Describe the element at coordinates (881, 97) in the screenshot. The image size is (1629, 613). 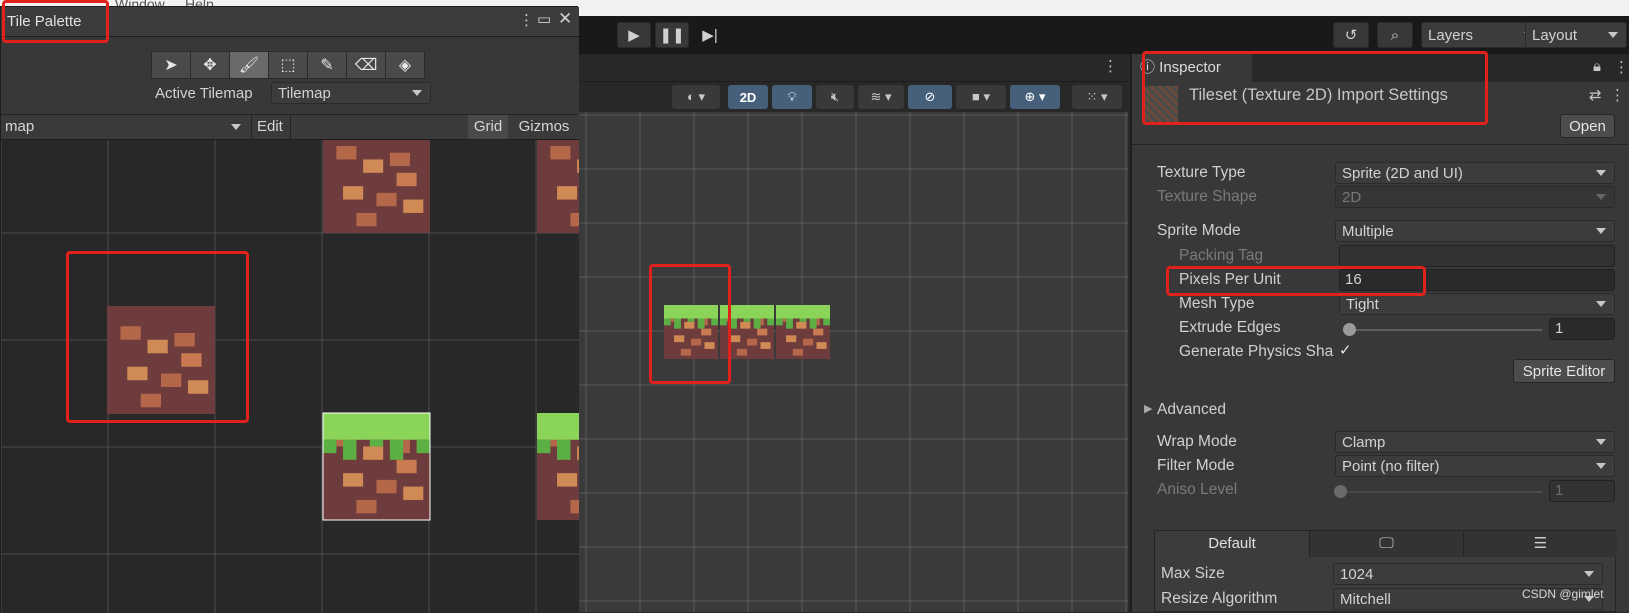
I see `effects-button: ≋ ▾` at that location.